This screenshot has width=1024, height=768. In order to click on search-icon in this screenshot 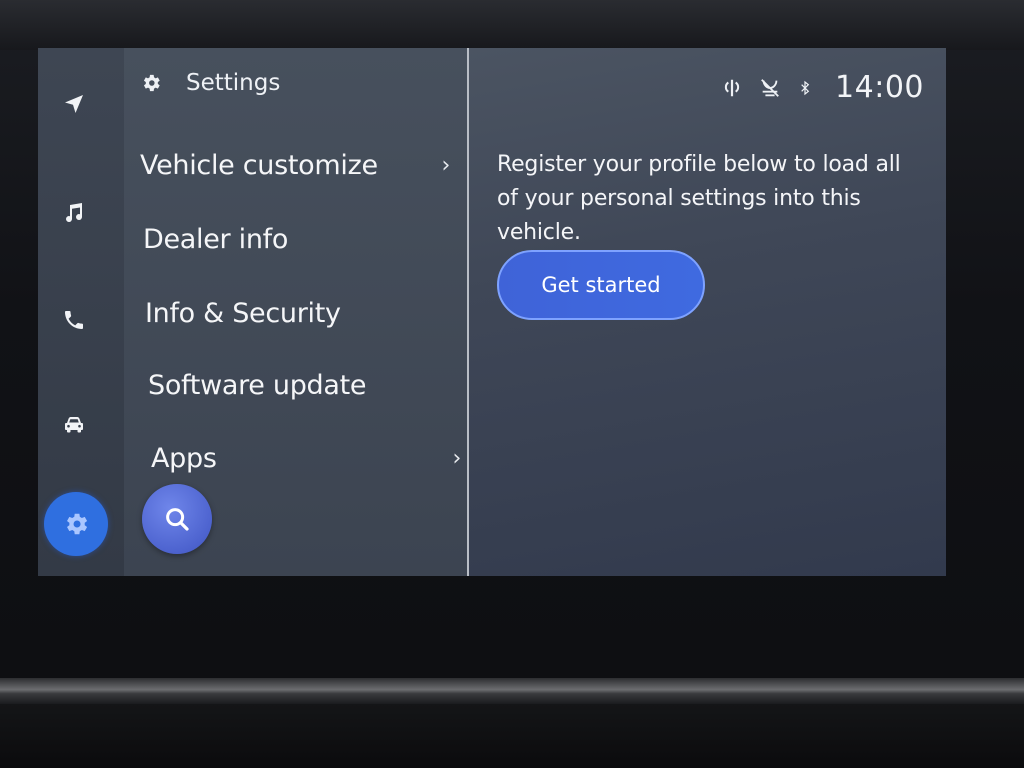, I will do `click(177, 519)`.